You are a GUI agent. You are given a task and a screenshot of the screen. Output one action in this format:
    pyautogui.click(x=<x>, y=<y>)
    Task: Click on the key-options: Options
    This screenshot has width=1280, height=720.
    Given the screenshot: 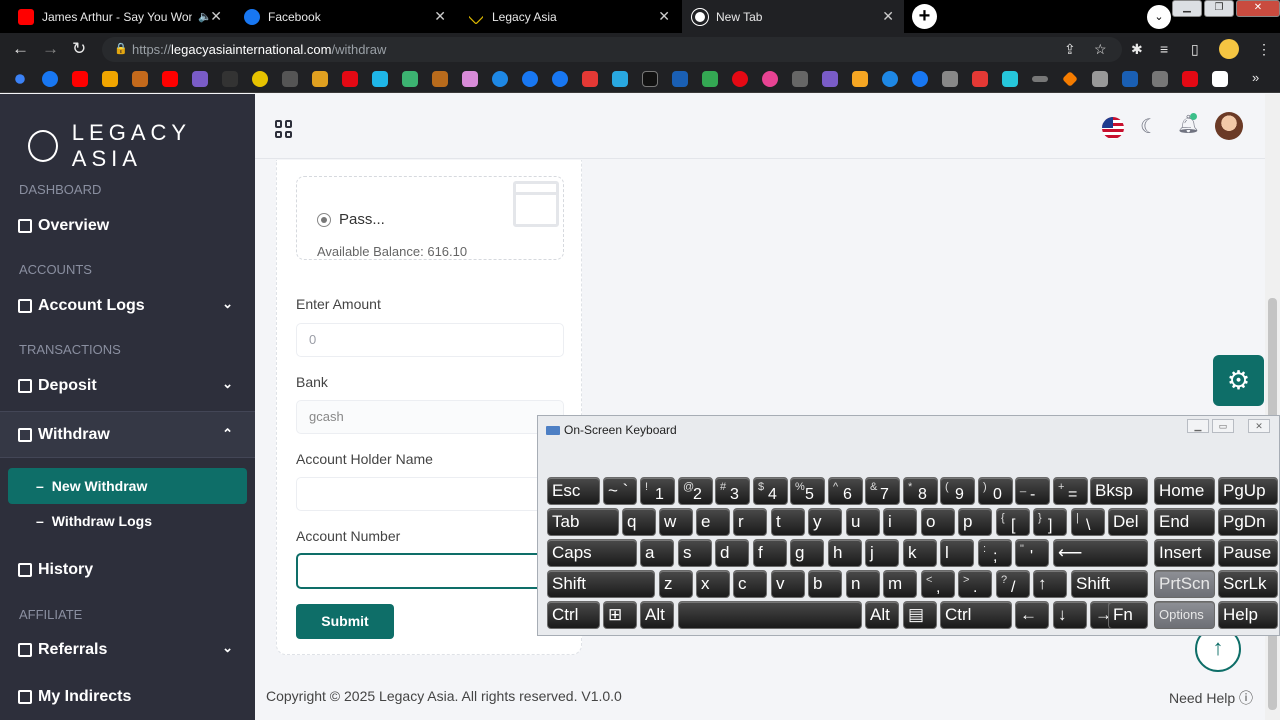 What is the action you would take?
    pyautogui.click(x=1184, y=615)
    